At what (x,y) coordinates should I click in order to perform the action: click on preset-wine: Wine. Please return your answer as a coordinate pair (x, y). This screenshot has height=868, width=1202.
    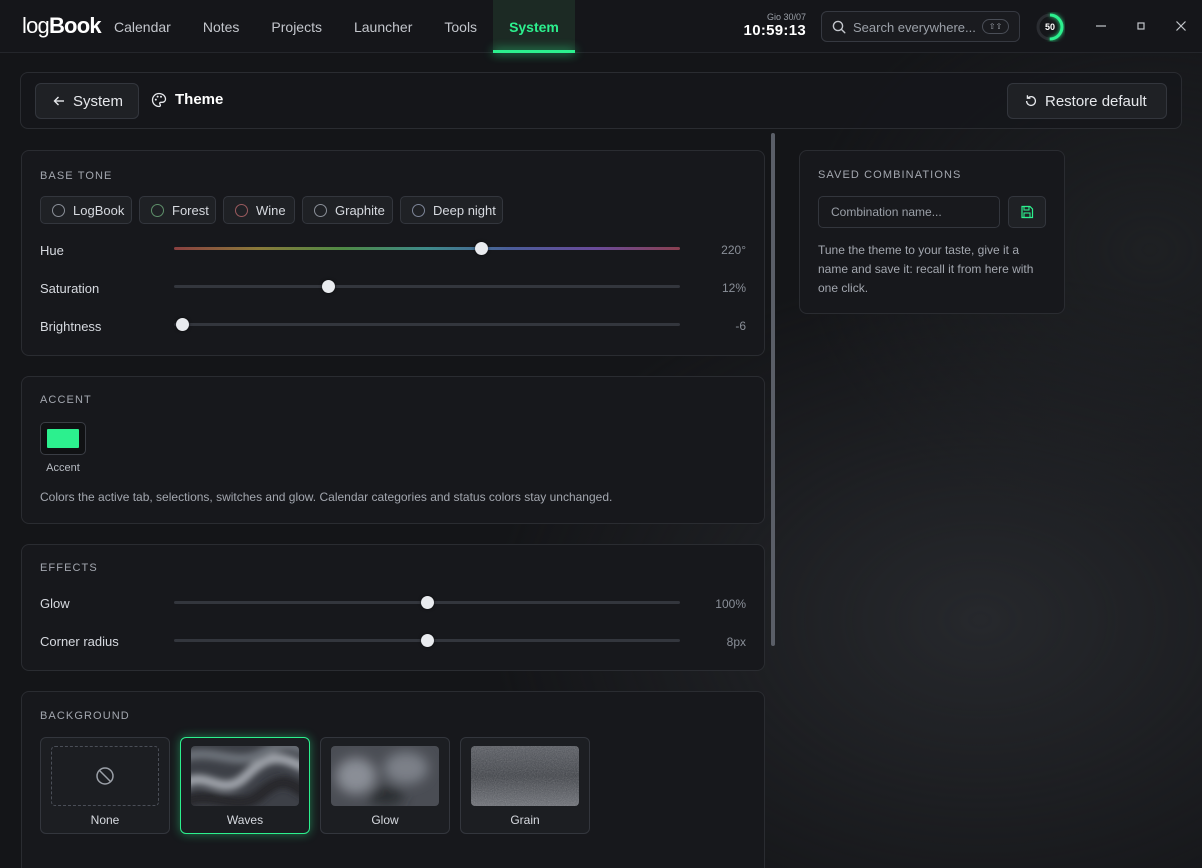
    Looking at the image, I should click on (259, 210).